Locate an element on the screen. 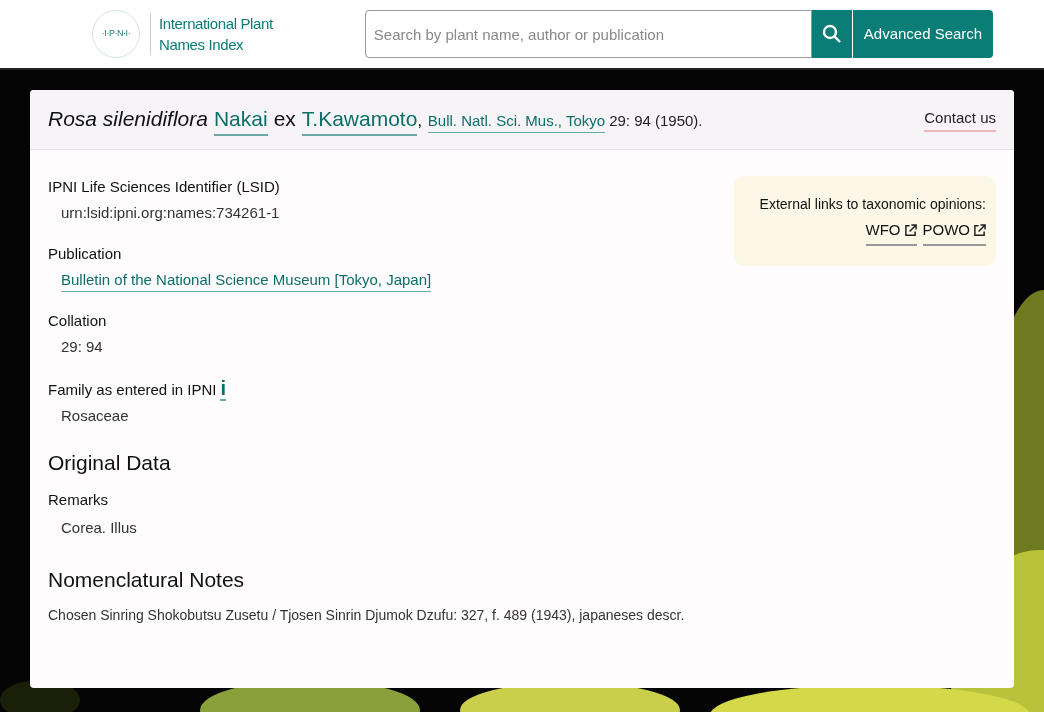 Image resolution: width=1044 pixels, height=720 pixels. connector-text: ex is located at coordinates (284, 118).